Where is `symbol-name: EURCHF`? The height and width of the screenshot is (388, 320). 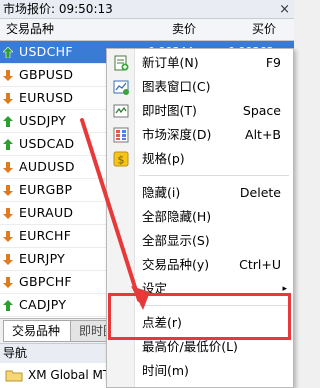
symbol-name: EURCHF is located at coordinates (45, 235).